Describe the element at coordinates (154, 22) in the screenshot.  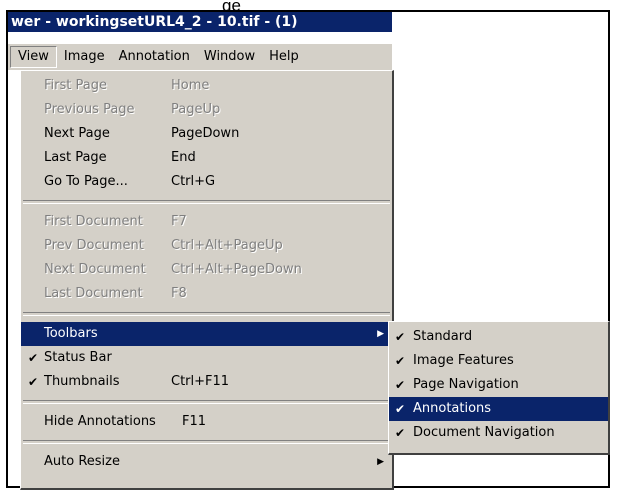
I see `window-title: wer - workingsetURL4_2 - 10.tif - (1)` at that location.